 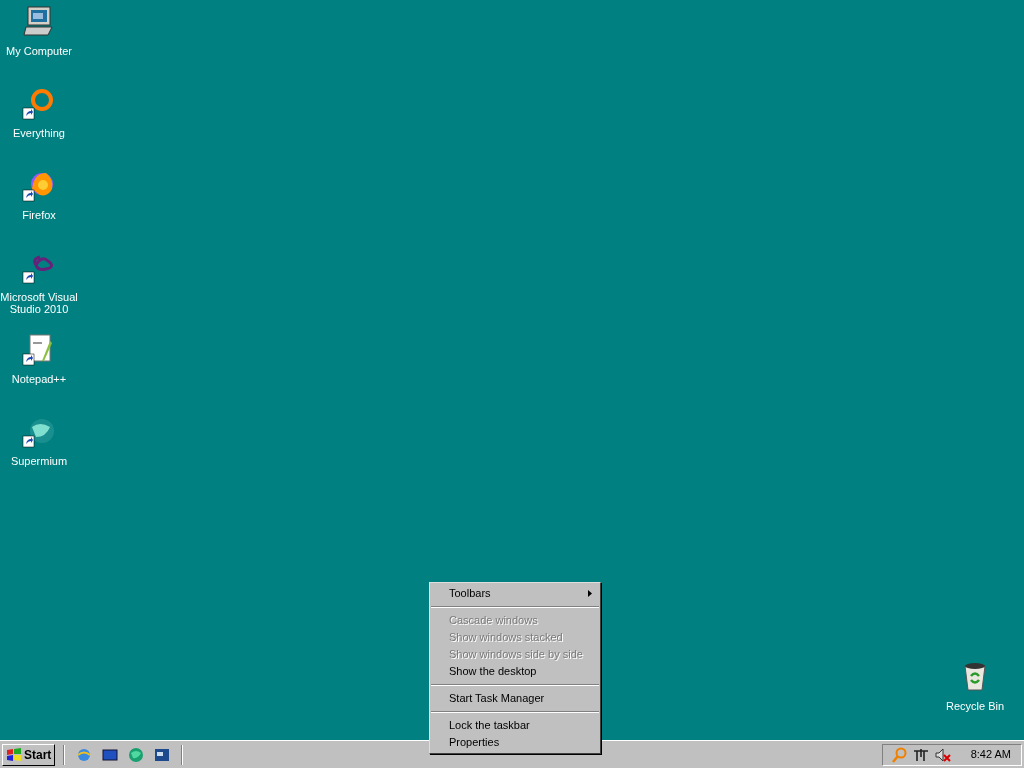 What do you see at coordinates (29, 754) in the screenshot?
I see `start-button: Start` at bounding box center [29, 754].